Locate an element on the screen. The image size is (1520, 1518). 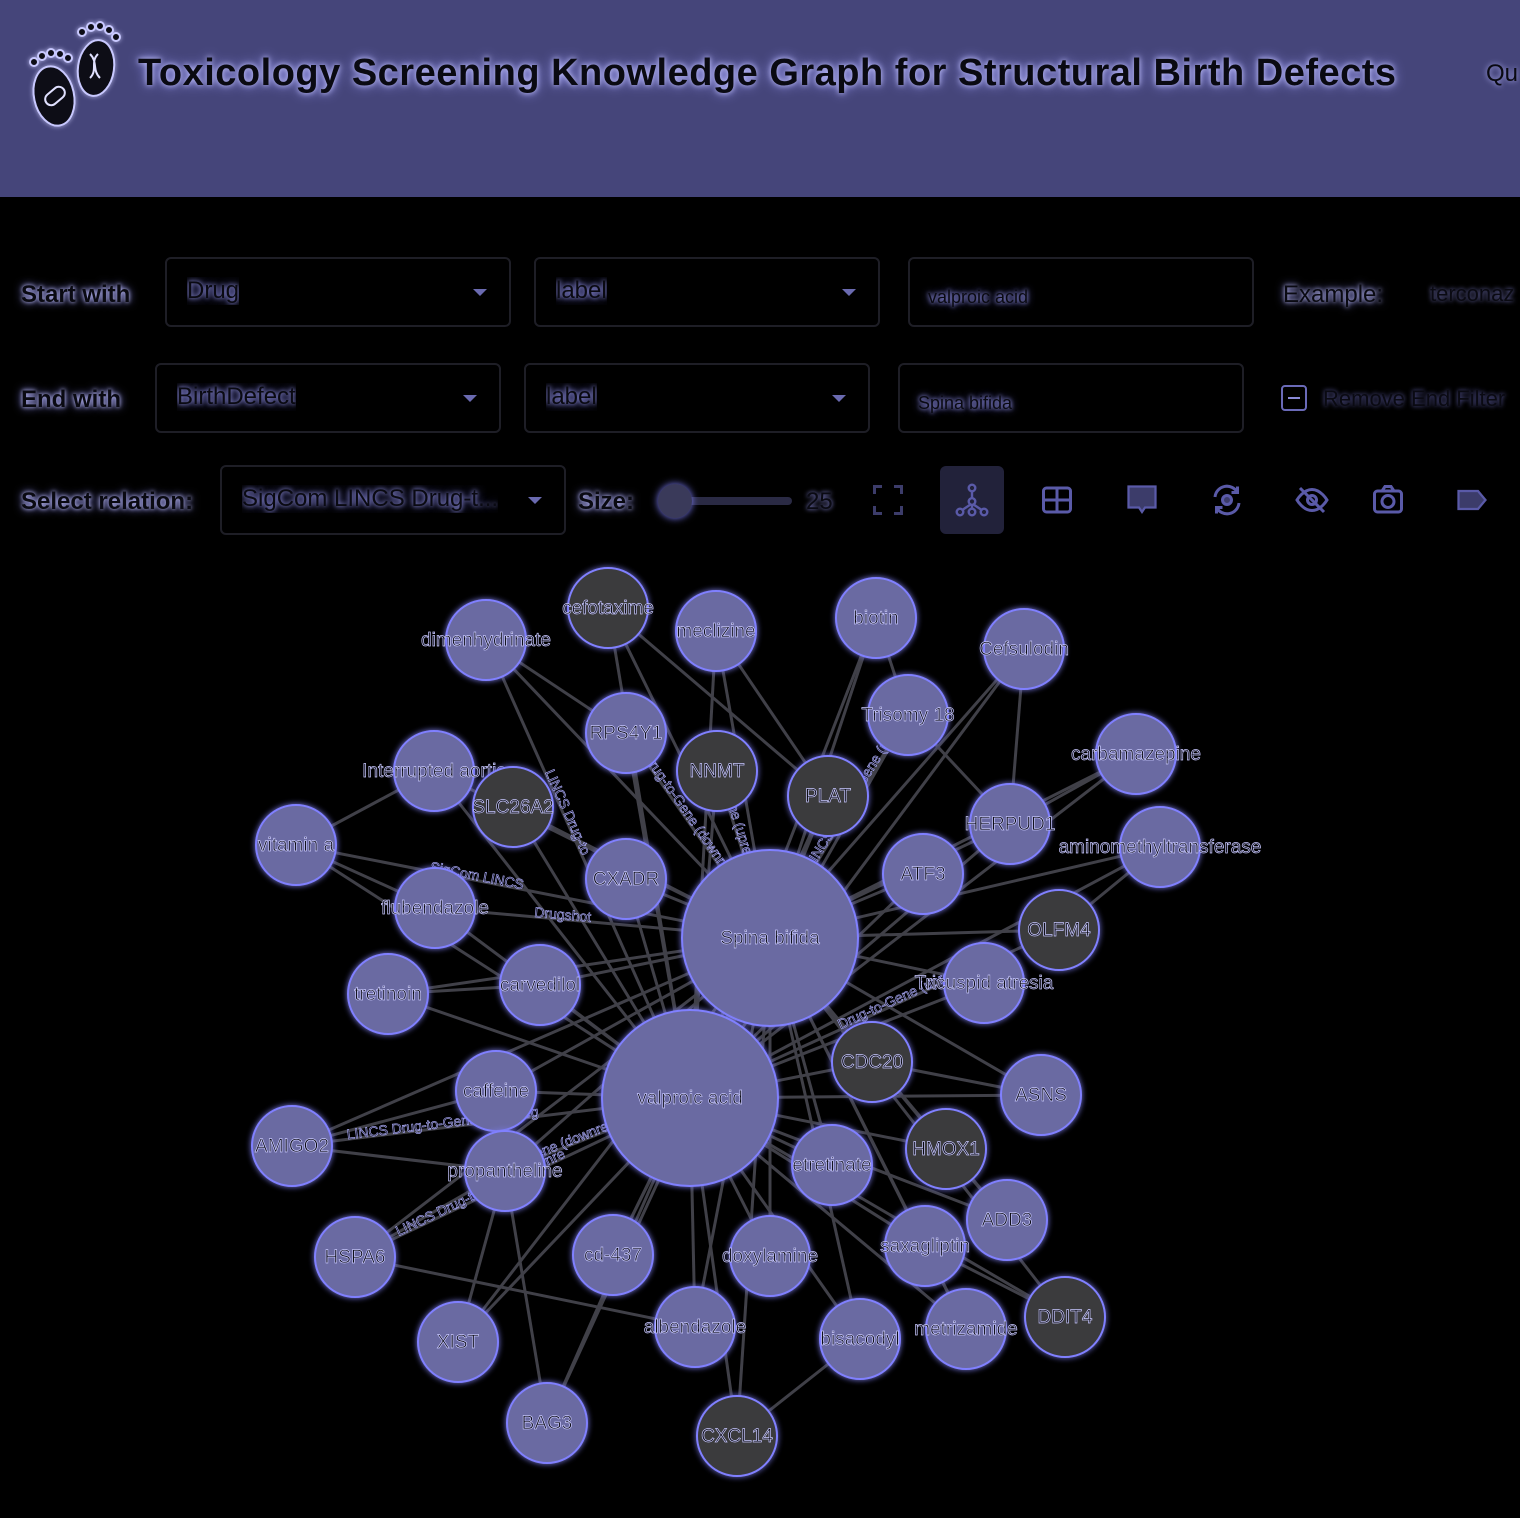
graph-node-label: carvedilol is located at coordinates (540, 985).